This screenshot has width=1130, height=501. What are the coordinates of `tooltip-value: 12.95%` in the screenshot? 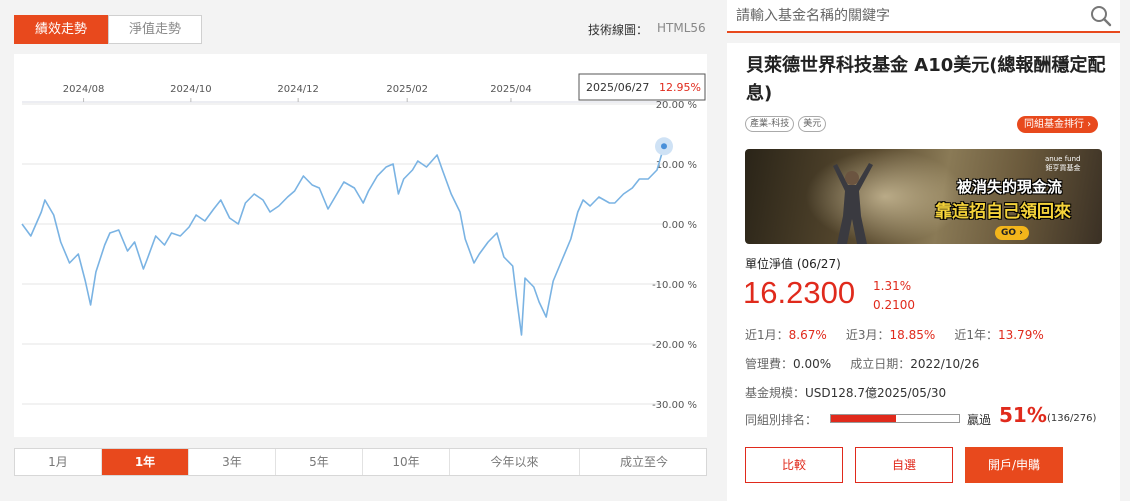 It's located at (680, 87).